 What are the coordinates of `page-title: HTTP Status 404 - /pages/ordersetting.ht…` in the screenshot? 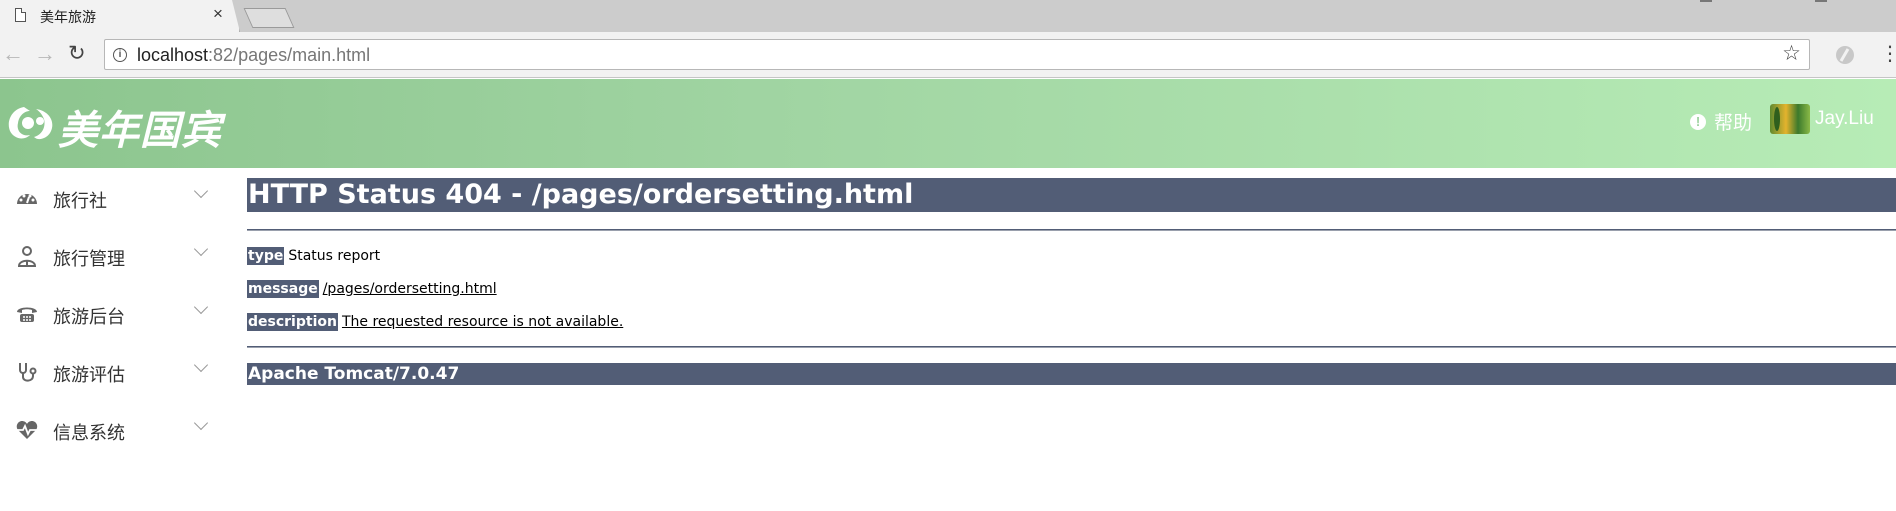 It's located at (1071, 195).